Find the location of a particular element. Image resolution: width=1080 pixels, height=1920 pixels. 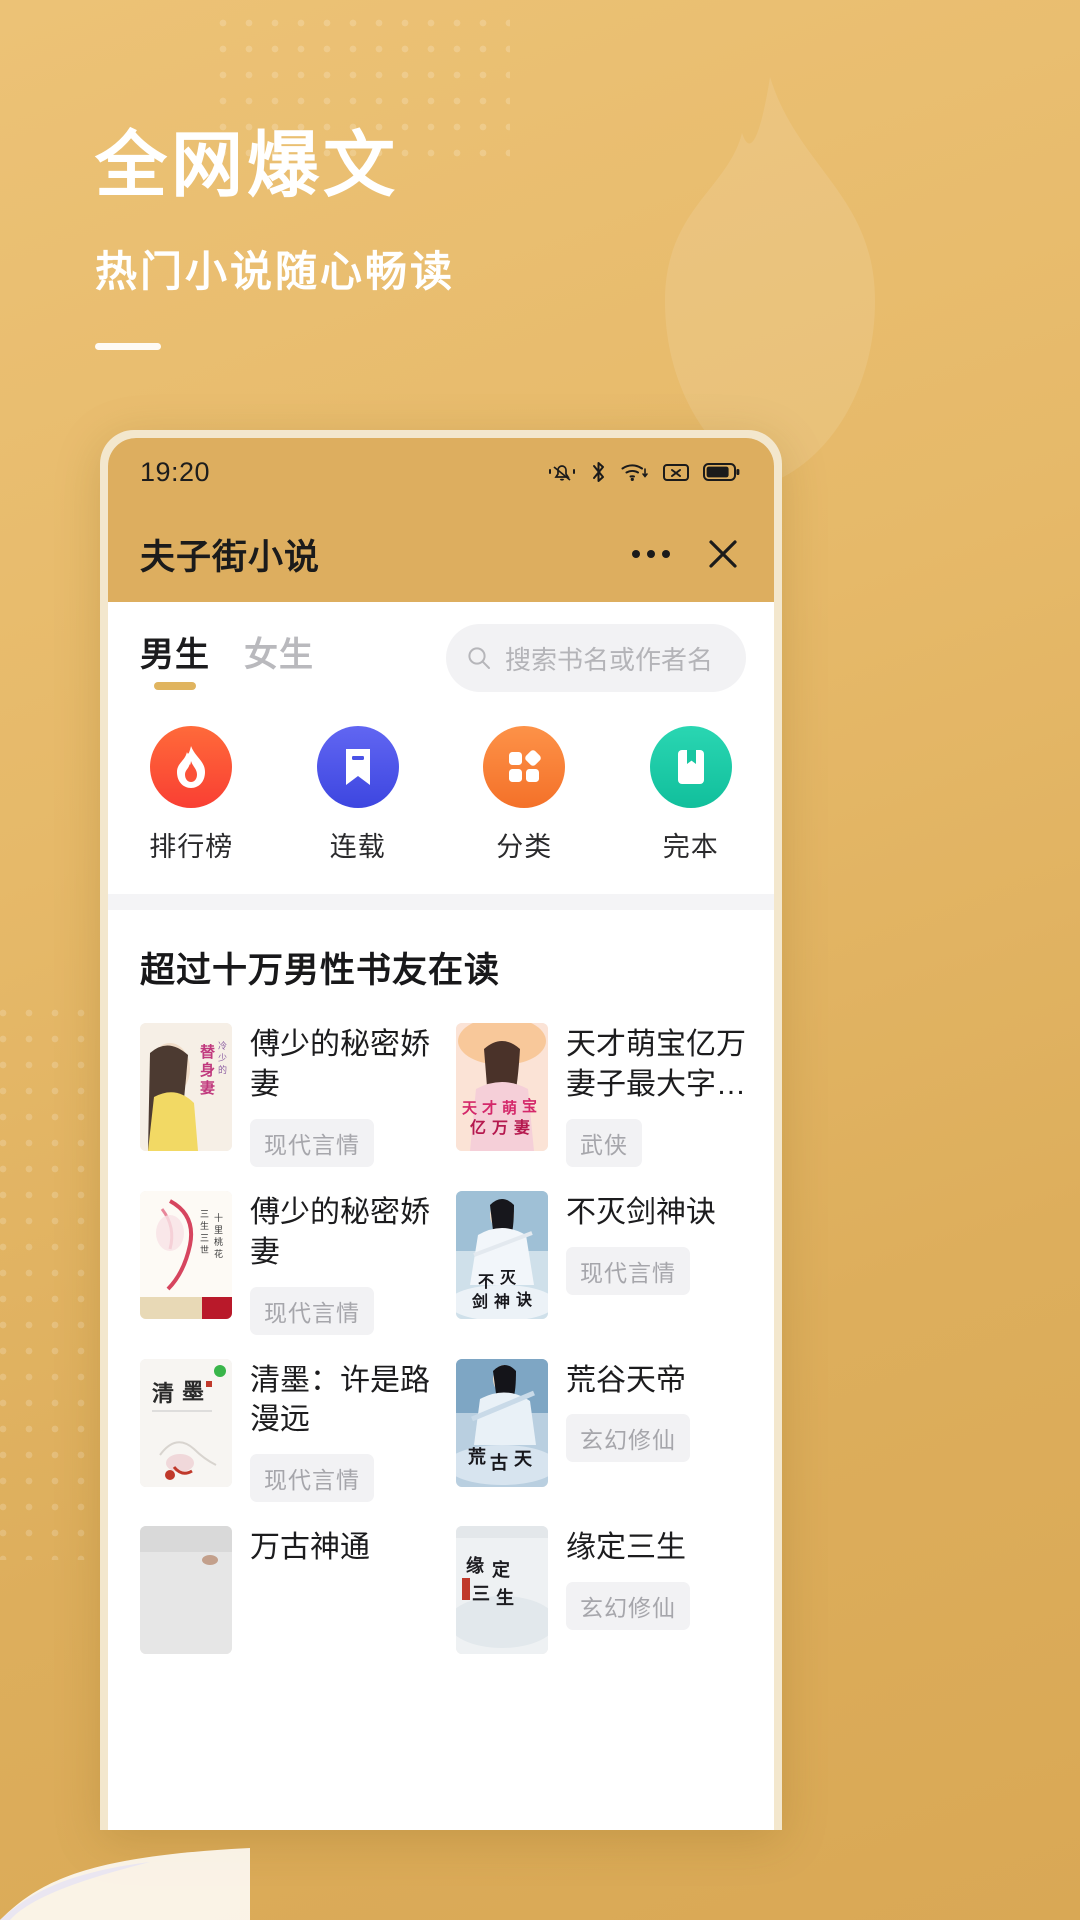

cover-art: 替身妻 冷少的 is located at coordinates (186, 1087).